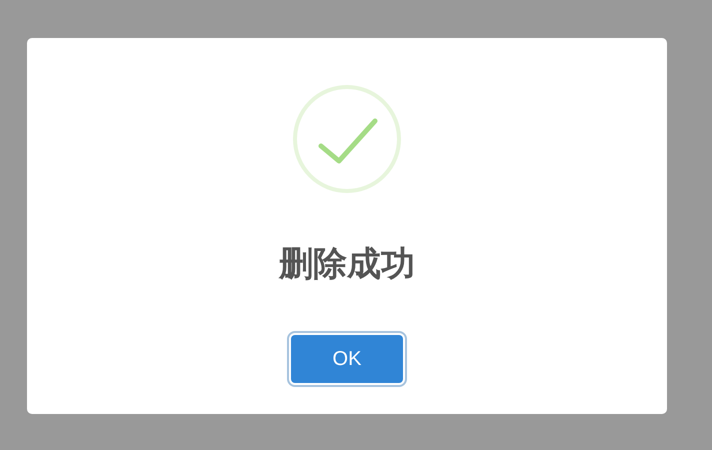  I want to click on ok-button: OK, so click(347, 359).